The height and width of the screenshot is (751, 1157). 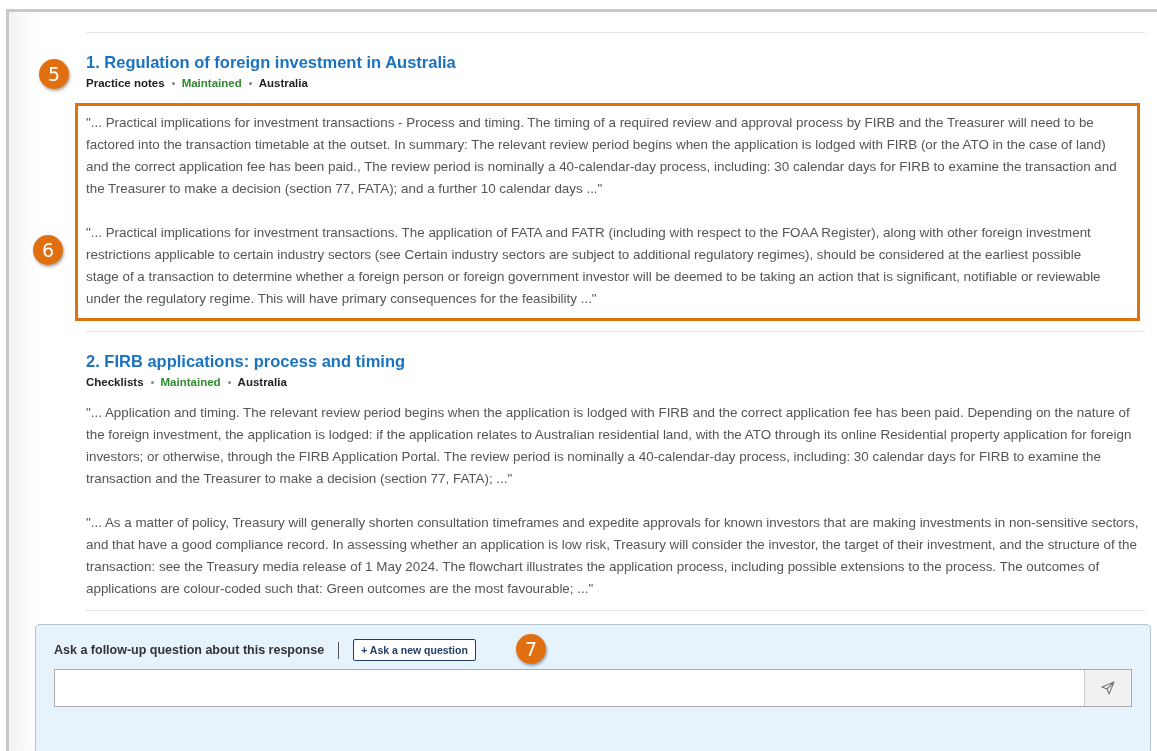 What do you see at coordinates (593, 688) in the screenshot?
I see `question-input-field` at bounding box center [593, 688].